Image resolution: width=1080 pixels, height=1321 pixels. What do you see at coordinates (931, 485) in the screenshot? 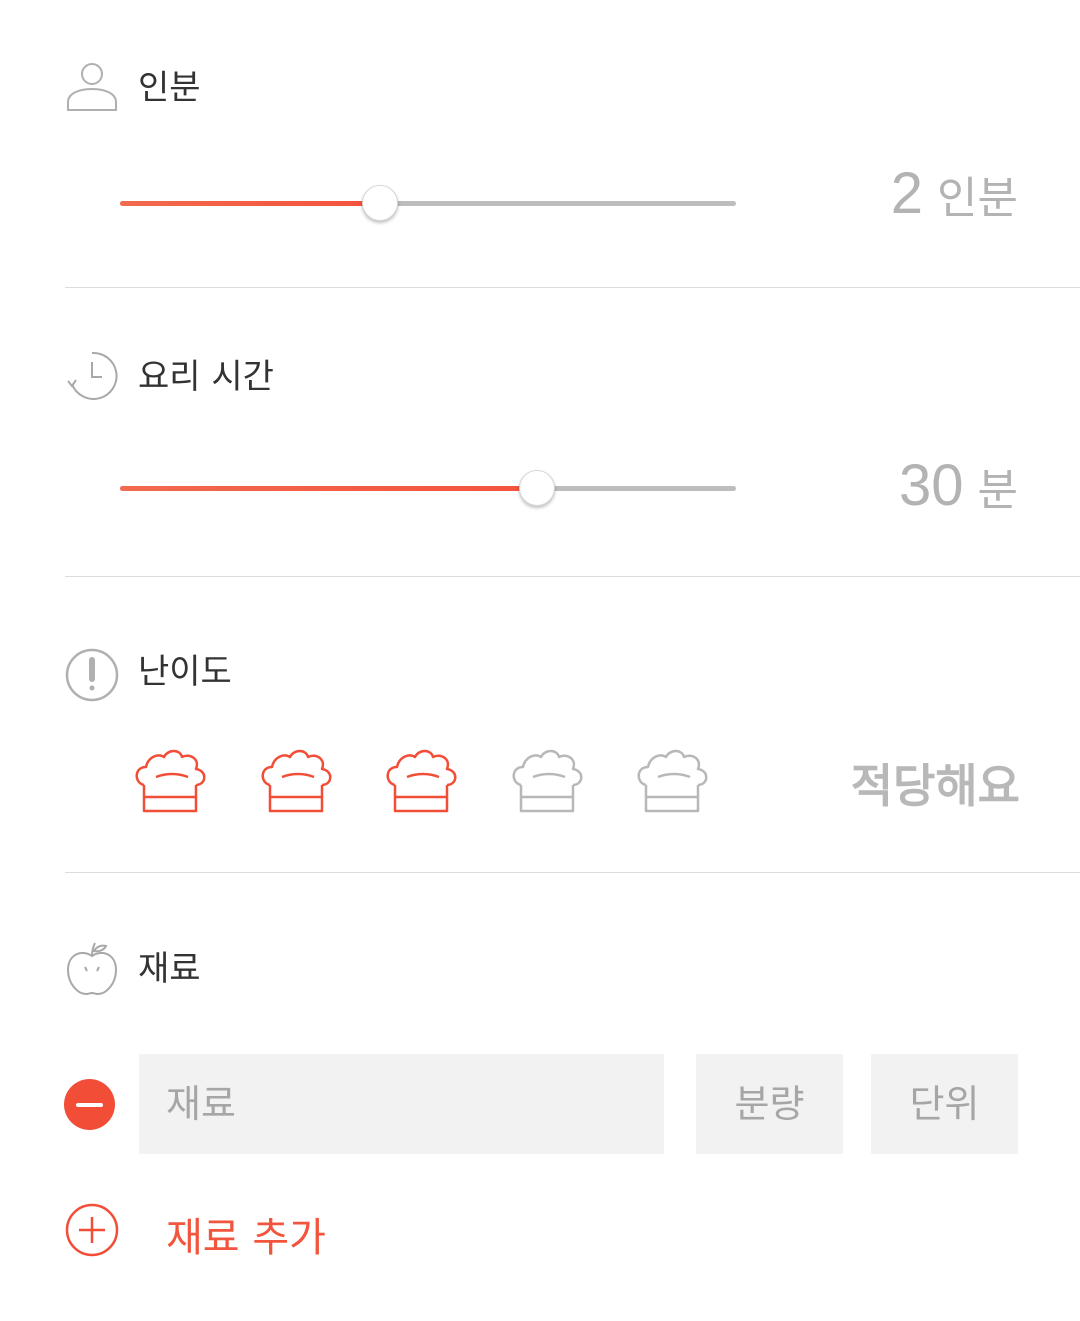
I see `cook-time-number: 30` at bounding box center [931, 485].